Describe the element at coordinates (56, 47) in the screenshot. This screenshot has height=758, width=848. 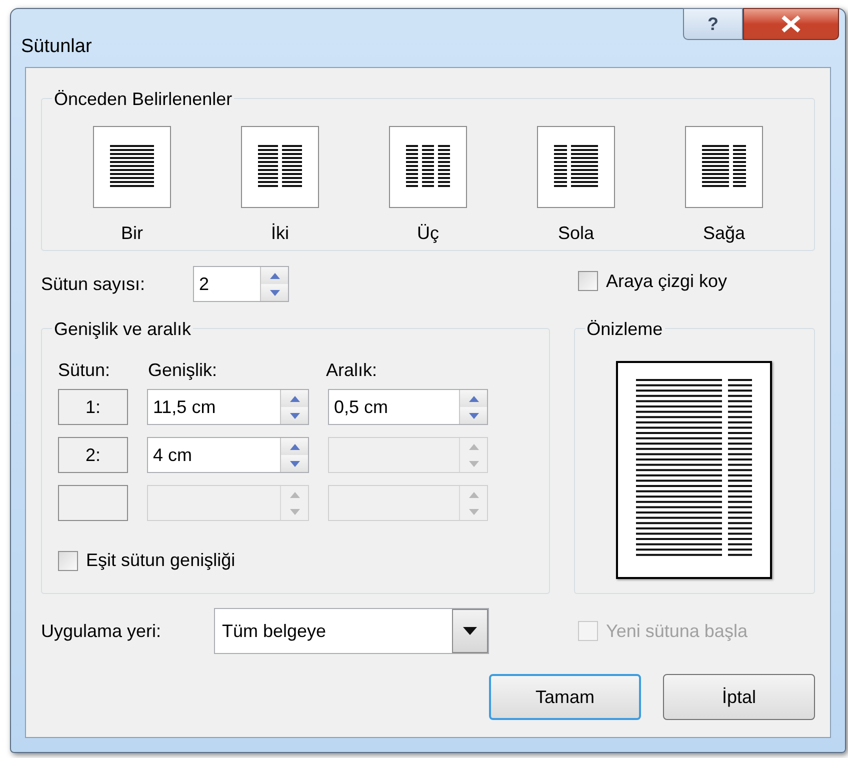
I see `window-title: Sütunlar` at that location.